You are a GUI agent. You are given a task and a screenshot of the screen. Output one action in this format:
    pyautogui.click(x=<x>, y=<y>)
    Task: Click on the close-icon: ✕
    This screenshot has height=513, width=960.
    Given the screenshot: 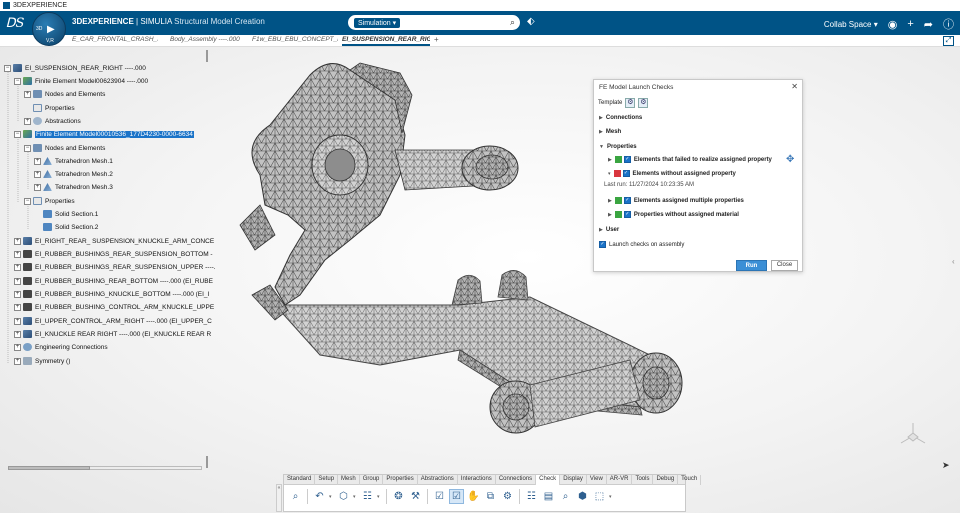 What is the action you would take?
    pyautogui.click(x=794, y=86)
    